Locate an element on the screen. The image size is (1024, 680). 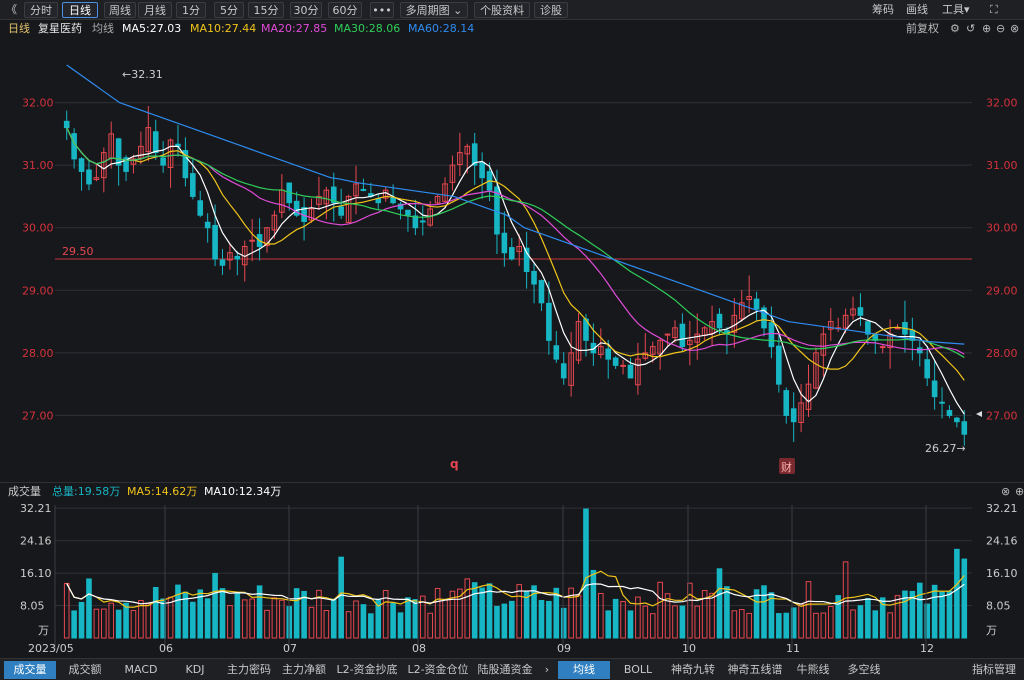
volume-title: 成交量 is located at coordinates (24, 491).